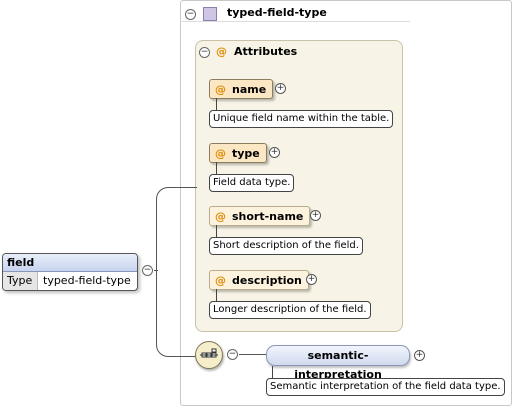  I want to click on expand-description-icon: +, so click(311, 279).